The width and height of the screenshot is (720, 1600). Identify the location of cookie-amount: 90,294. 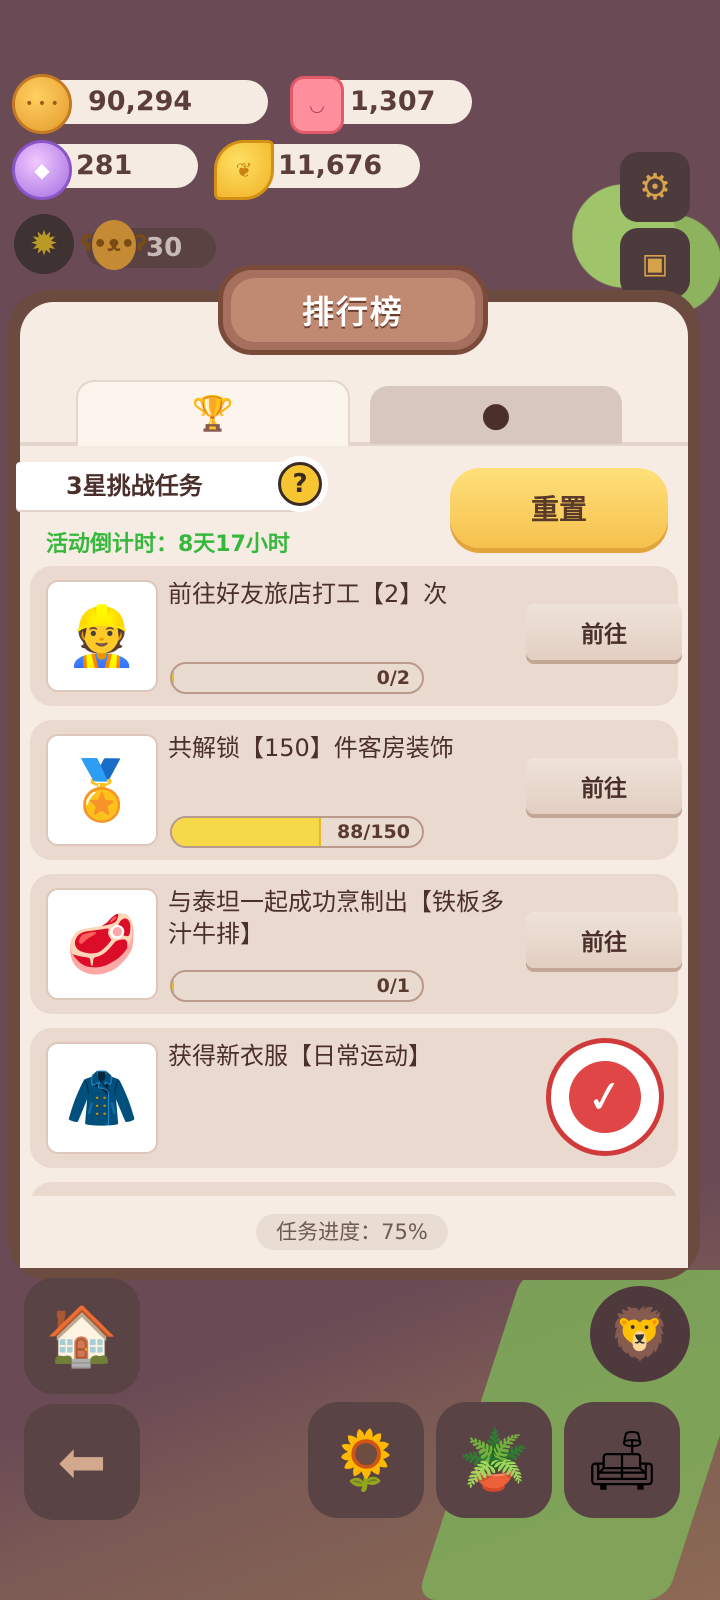
(140, 101).